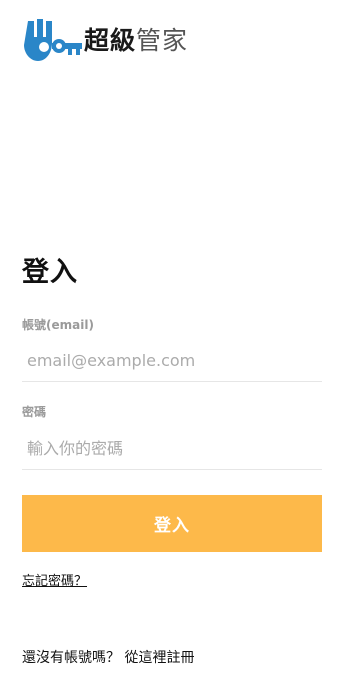  Describe the element at coordinates (172, 361) in the screenshot. I see `email-field` at that location.